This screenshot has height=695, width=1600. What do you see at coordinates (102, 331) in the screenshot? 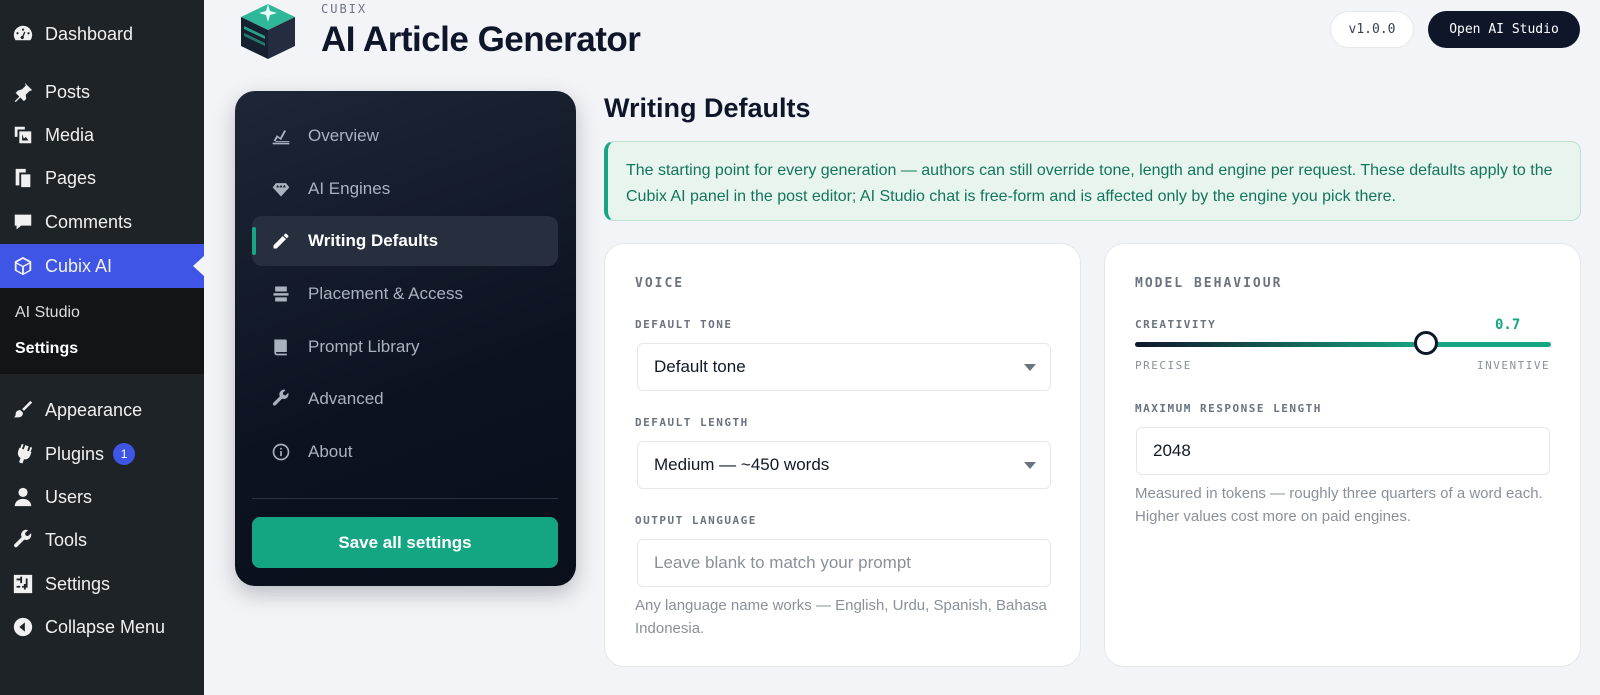
I see `wp-submenu: AI Studio Settings` at bounding box center [102, 331].